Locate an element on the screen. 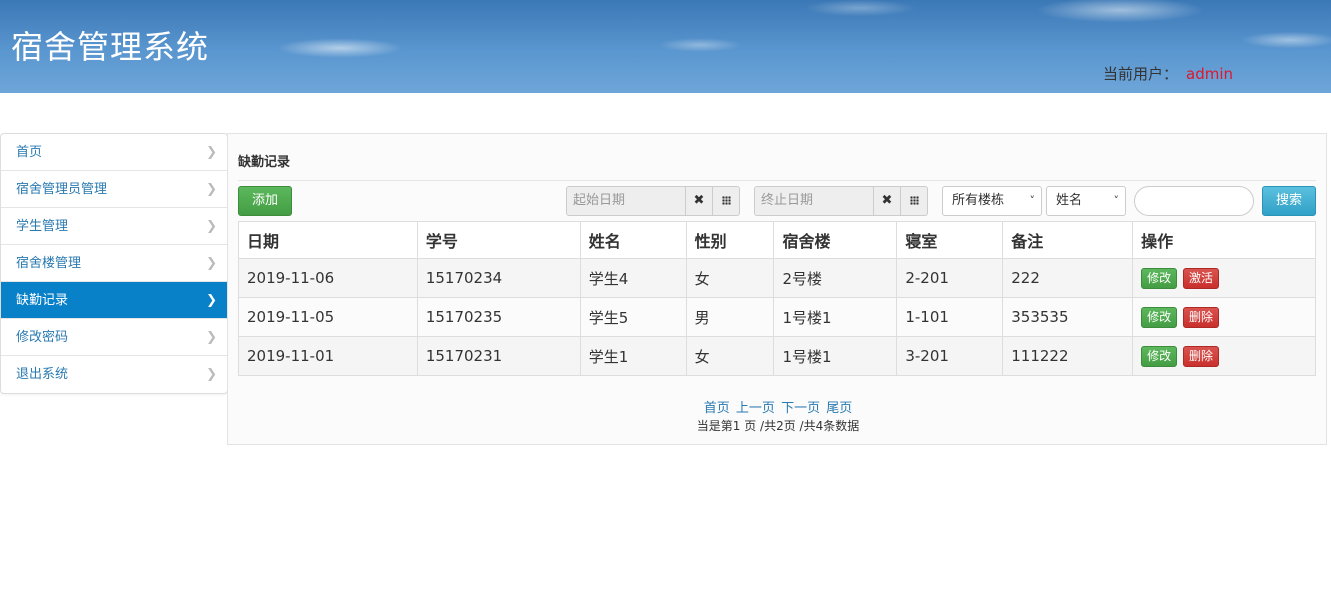 This screenshot has height=606, width=1331. last-page-link: 尾页 is located at coordinates (839, 408).